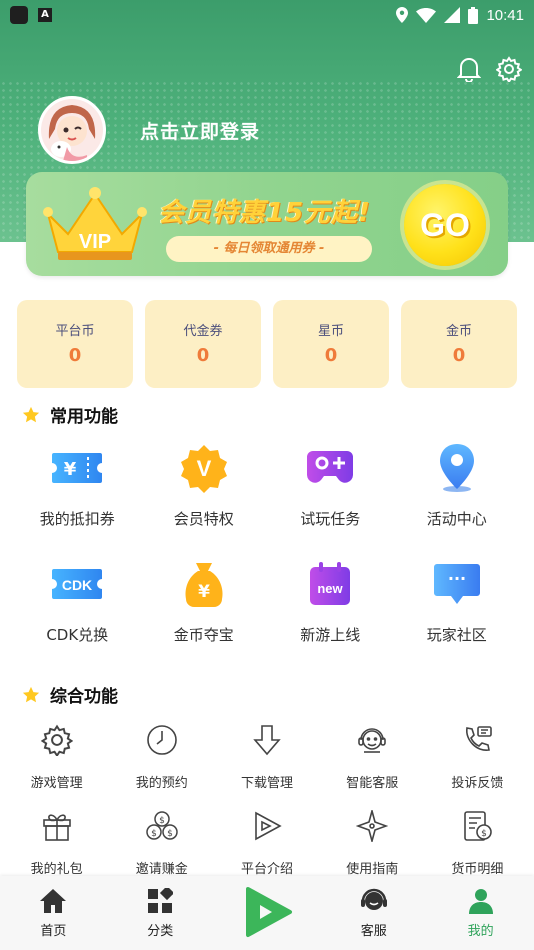 Image resolution: width=534 pixels, height=950 pixels. Describe the element at coordinates (57, 740) in the screenshot. I see `gear-icon` at that location.